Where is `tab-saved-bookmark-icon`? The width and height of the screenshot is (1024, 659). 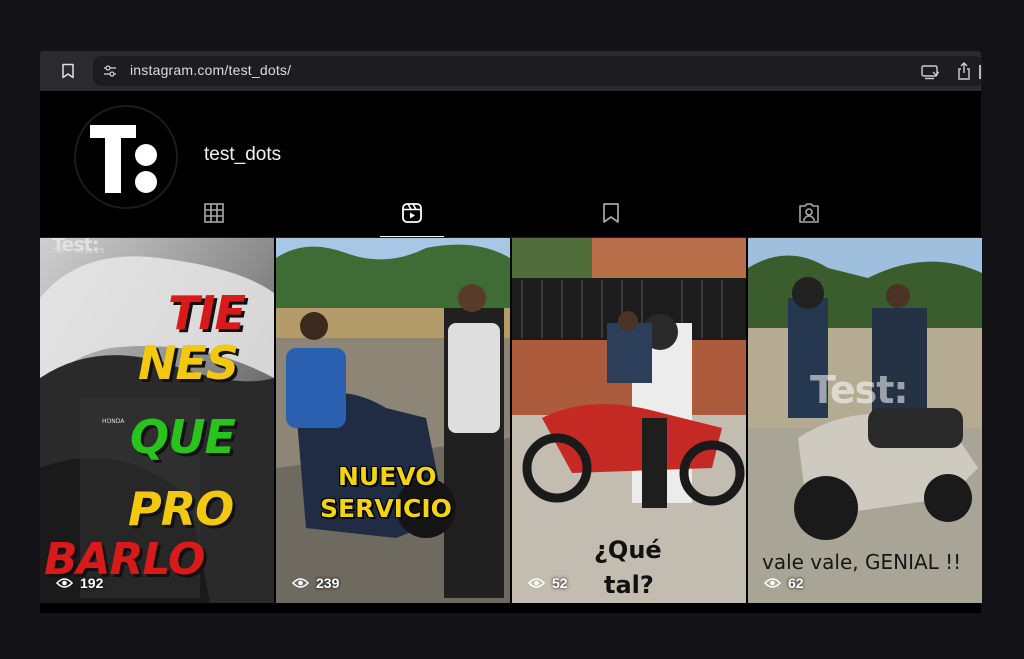
tab-saved-bookmark-icon is located at coordinates (611, 213).